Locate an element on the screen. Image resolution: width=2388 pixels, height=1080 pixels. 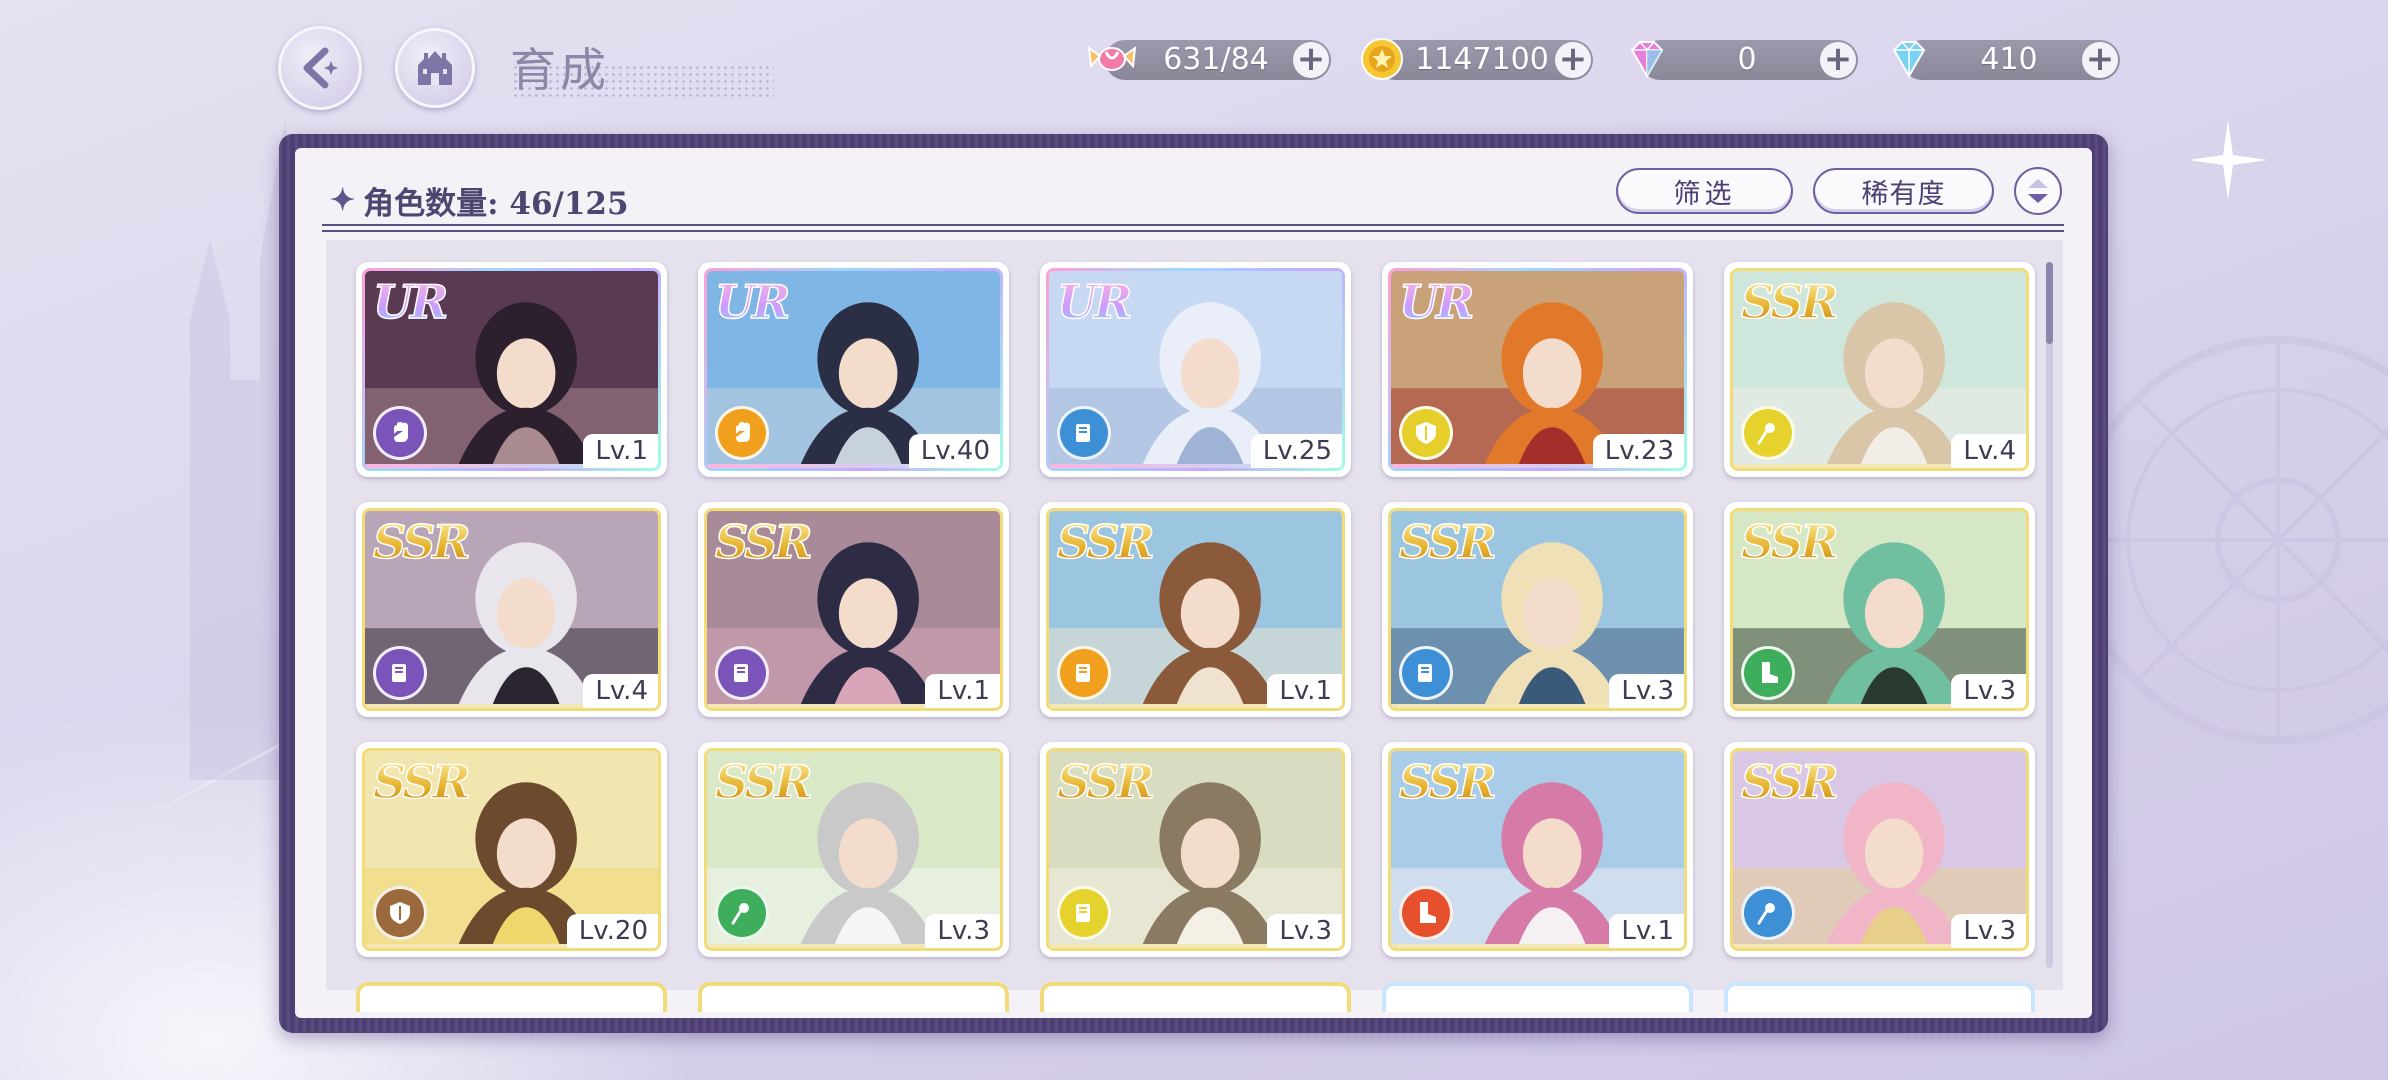
character-card: UR Lv.1 is located at coordinates (511, 369).